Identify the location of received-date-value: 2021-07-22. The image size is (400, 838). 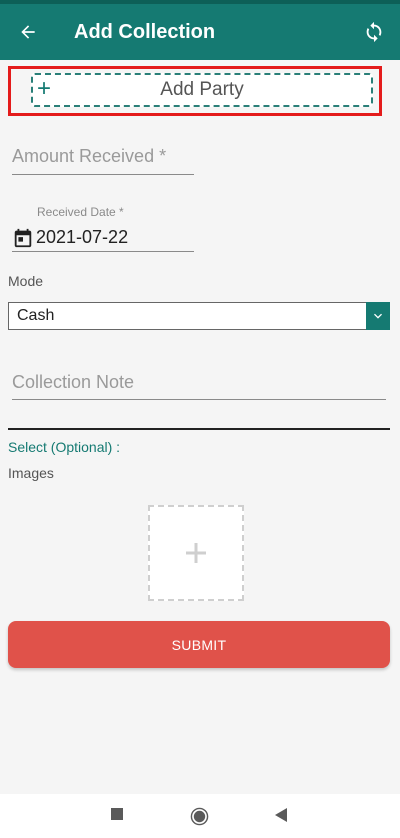
(82, 237).